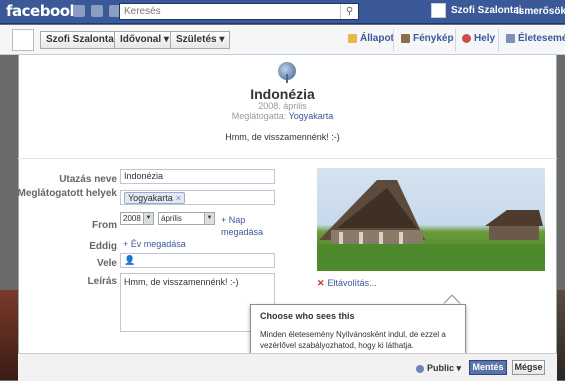  What do you see at coordinates (377, 38) in the screenshot?
I see `status-label: Állapot` at bounding box center [377, 38].